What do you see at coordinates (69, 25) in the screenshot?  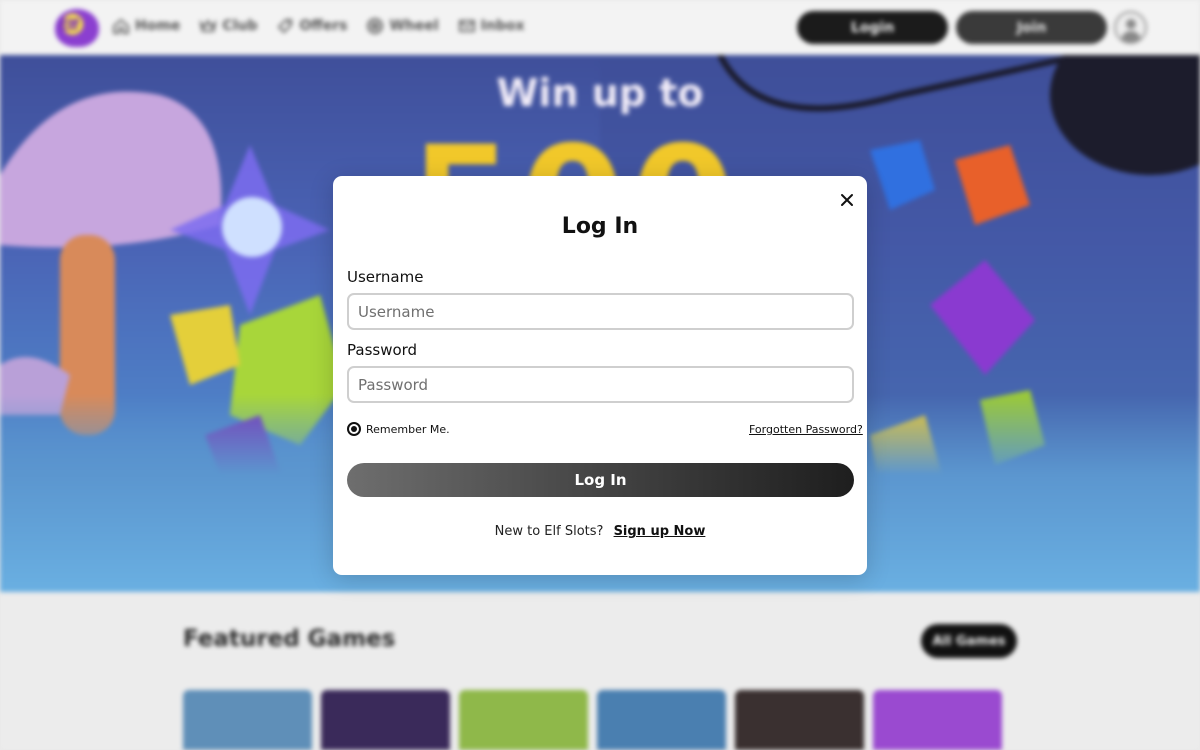 I see `logo-text: Elf` at bounding box center [69, 25].